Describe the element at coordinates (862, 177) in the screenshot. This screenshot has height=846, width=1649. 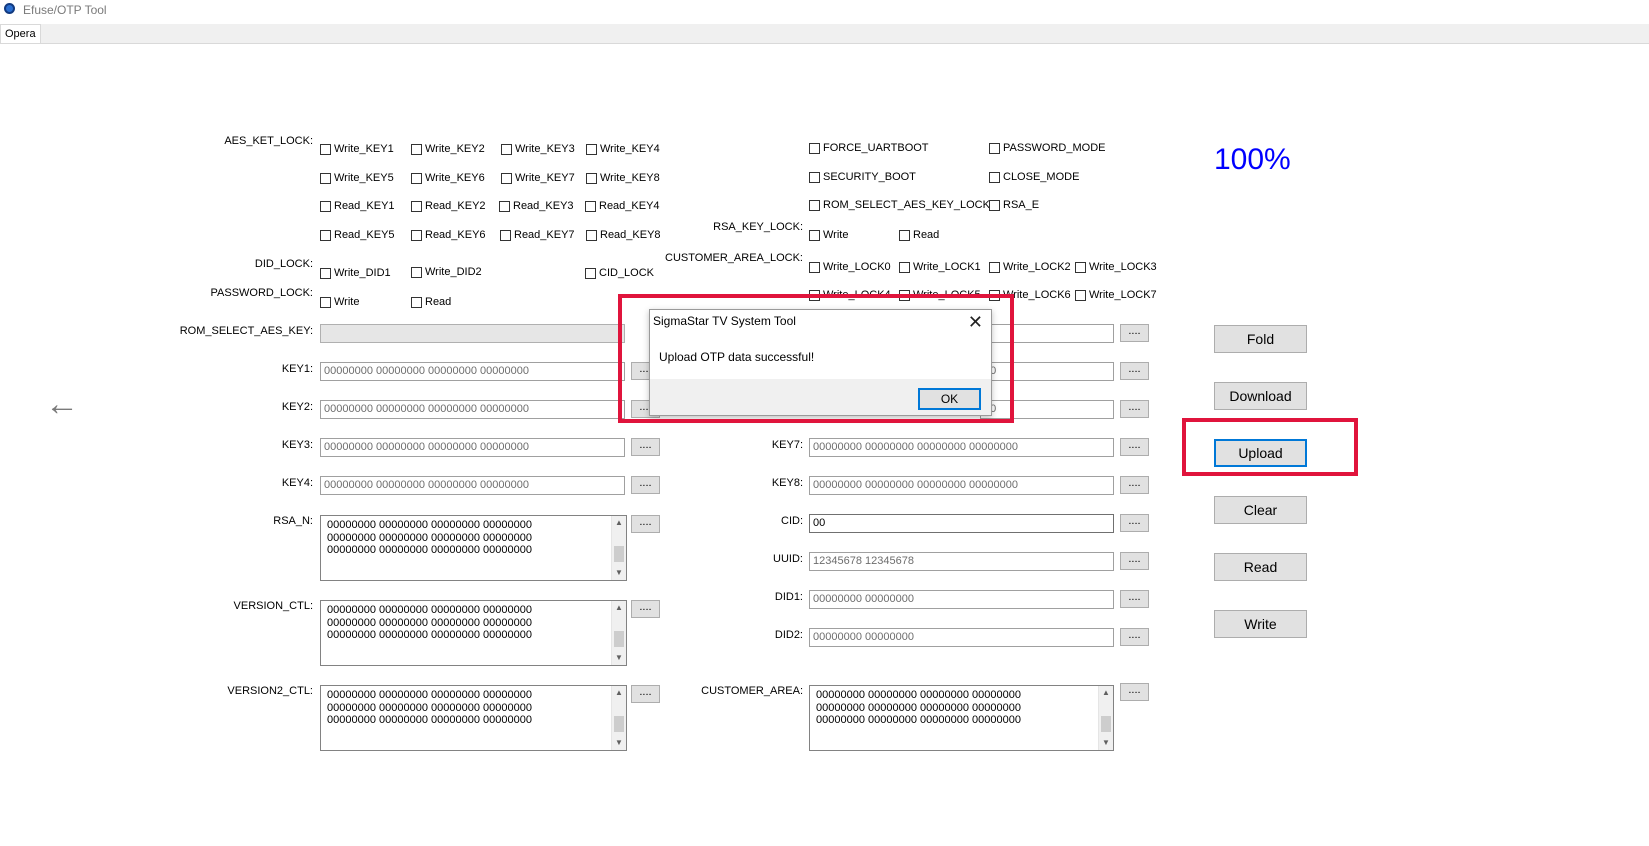
I see `checkbox-security-boot: SECURITY_BOOT` at that location.